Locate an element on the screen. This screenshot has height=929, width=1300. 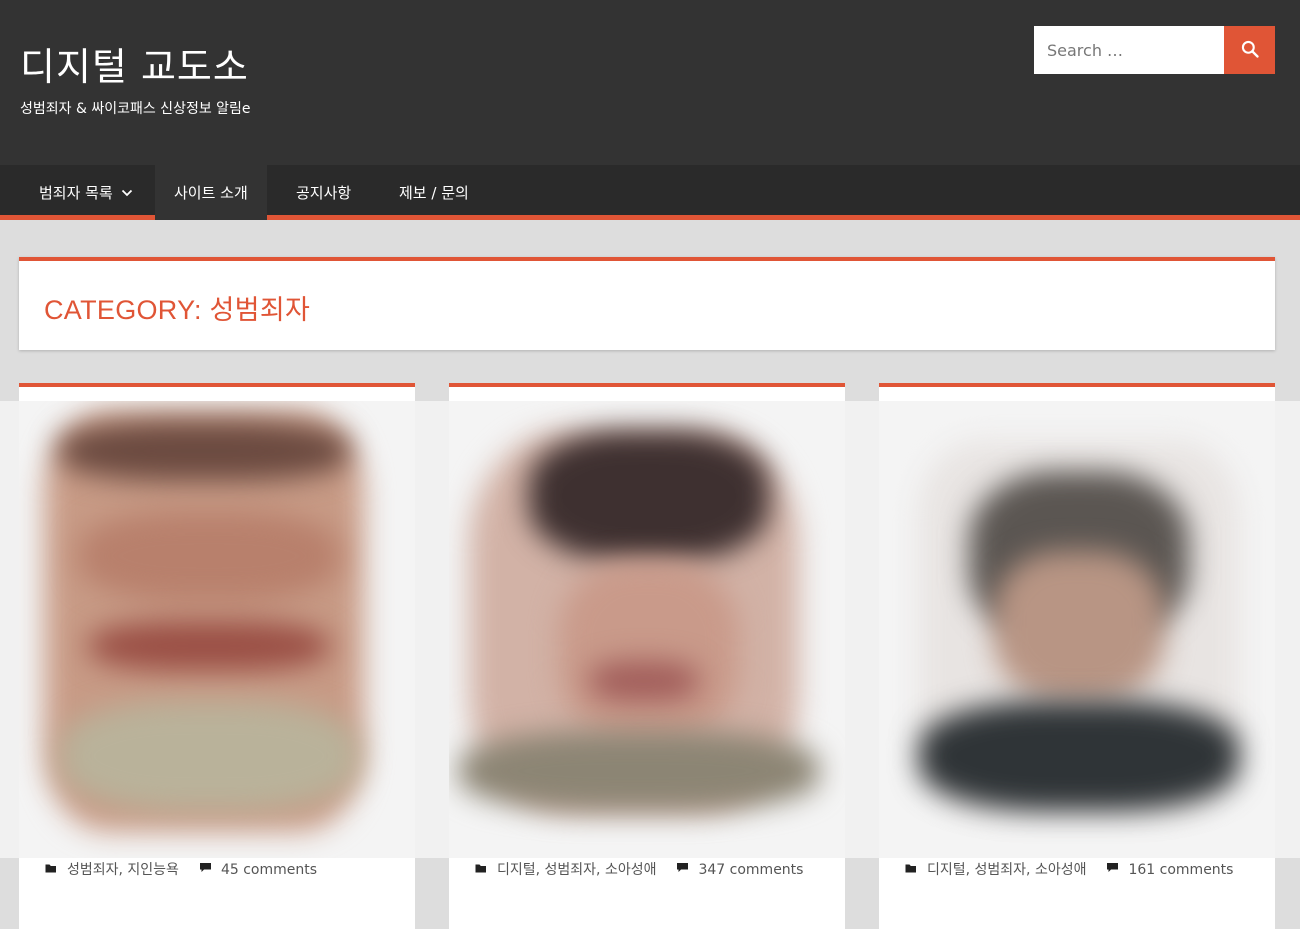
post-comments-link: 45 comments is located at coordinates (269, 870).